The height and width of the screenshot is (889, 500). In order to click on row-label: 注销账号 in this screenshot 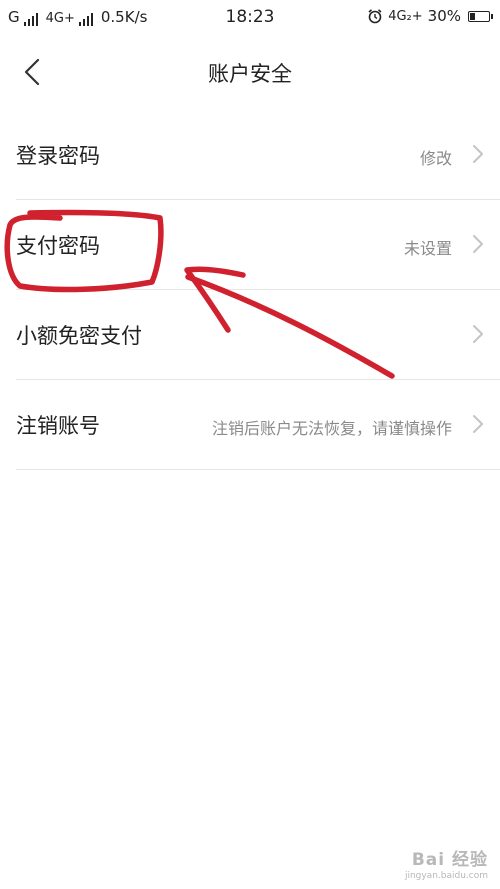, I will do `click(58, 426)`.